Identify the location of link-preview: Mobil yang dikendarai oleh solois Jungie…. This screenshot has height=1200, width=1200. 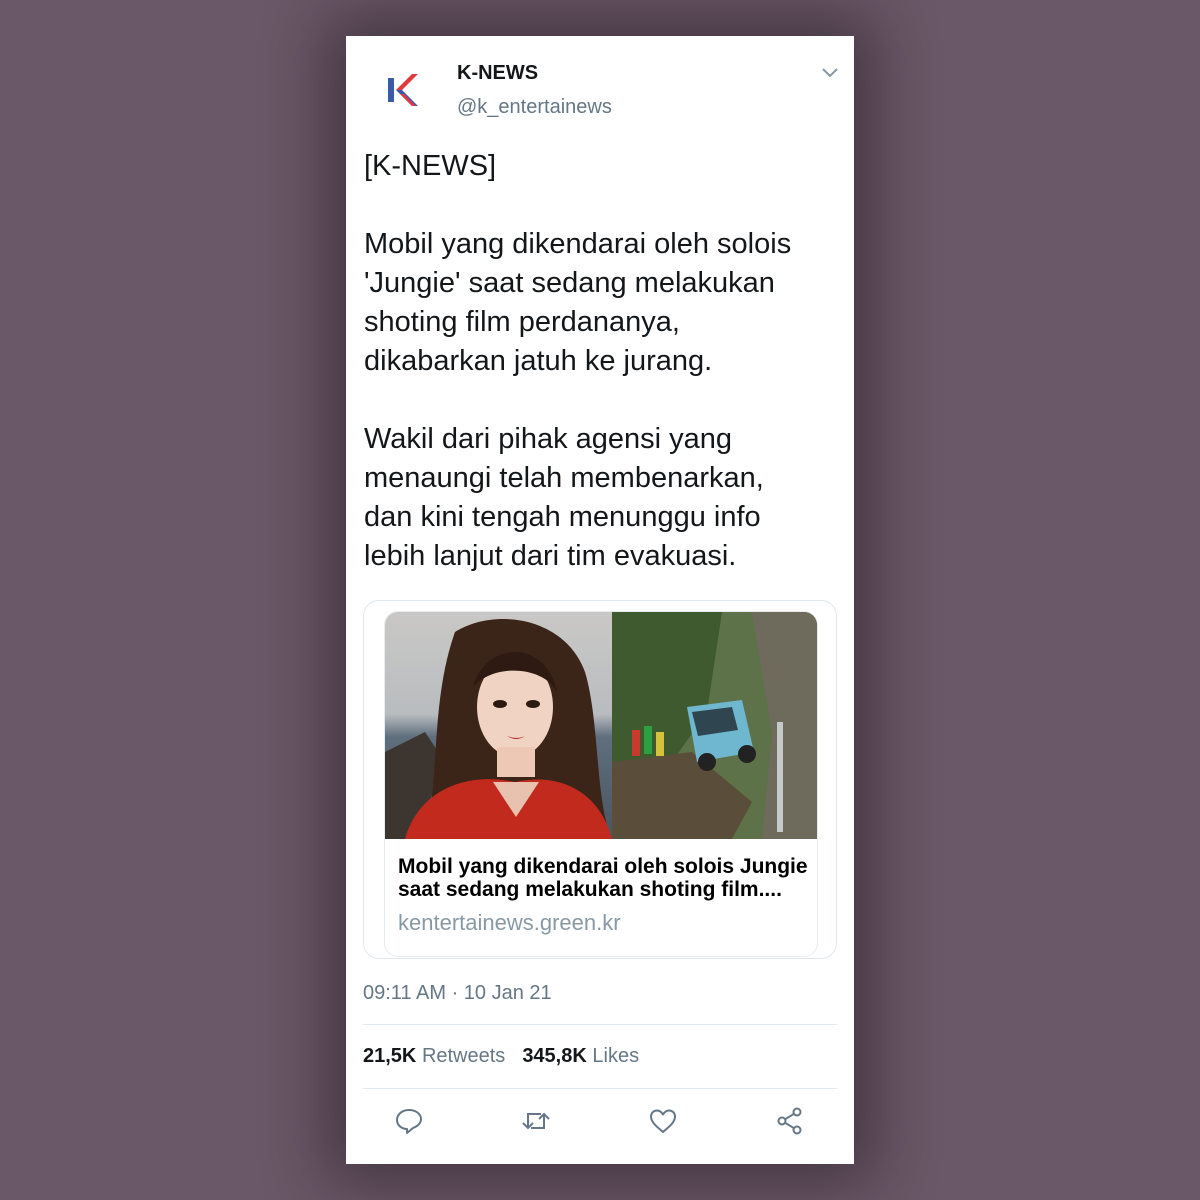
(601, 784).